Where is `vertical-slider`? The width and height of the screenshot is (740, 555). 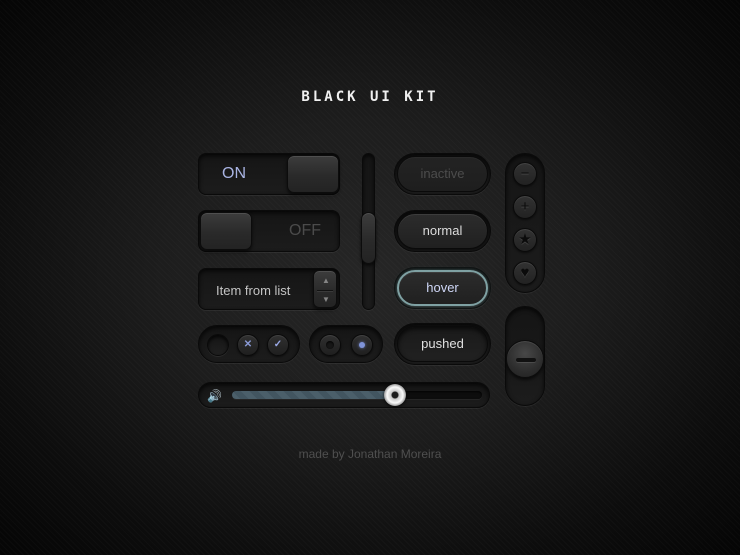
vertical-slider is located at coordinates (368, 231).